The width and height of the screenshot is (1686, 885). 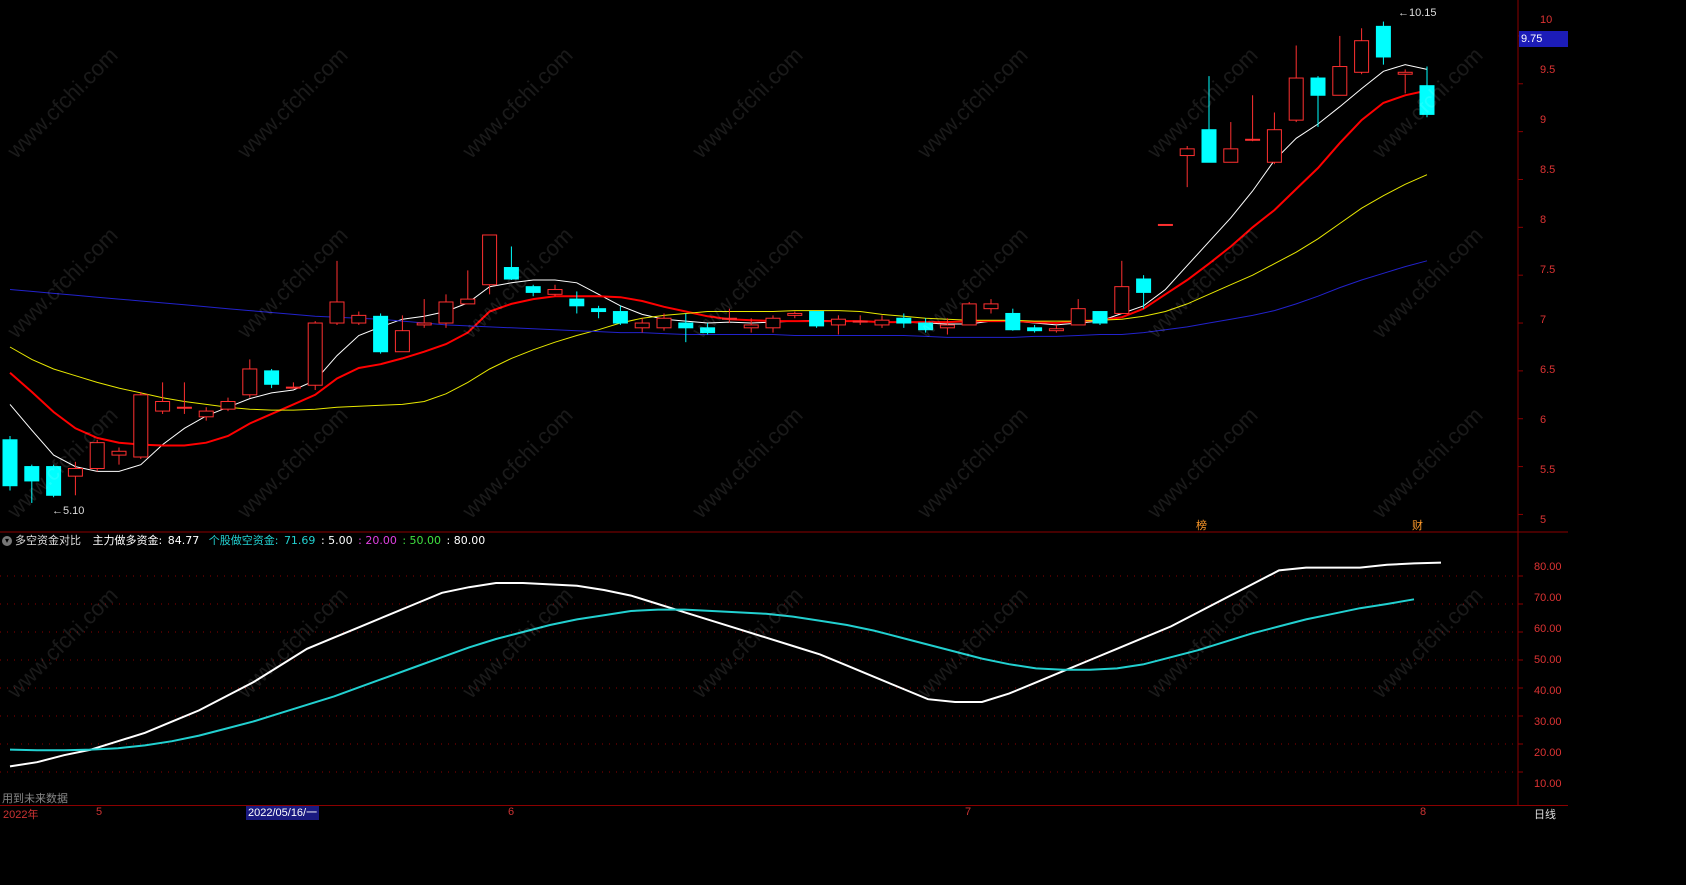 I want to click on level-80: : 80.00, so click(x=466, y=540).